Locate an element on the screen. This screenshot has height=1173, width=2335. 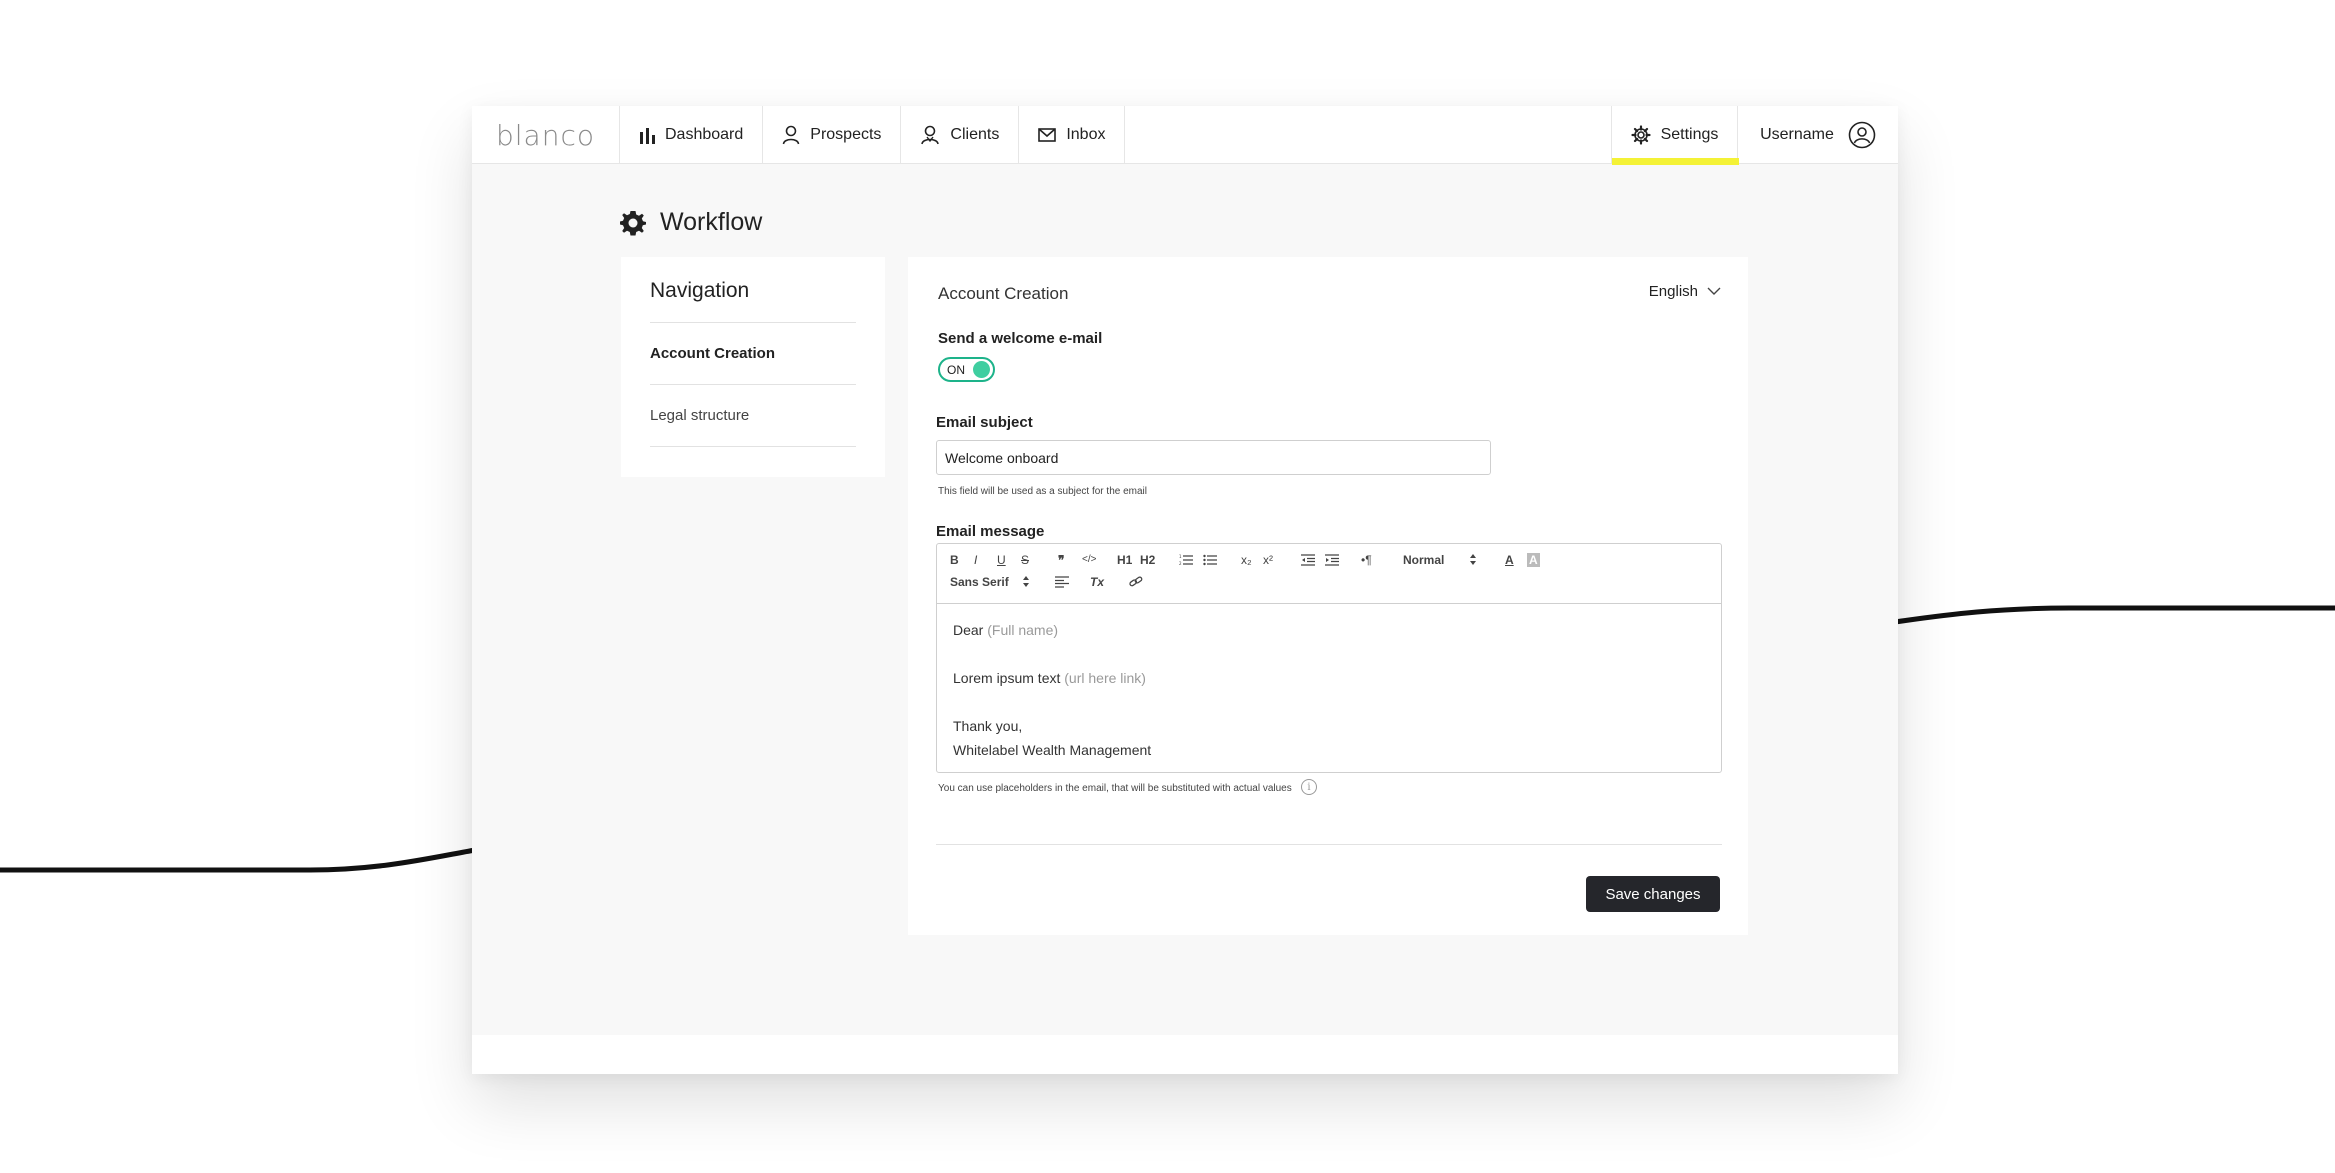
decorative-curve-left is located at coordinates (238, 860).